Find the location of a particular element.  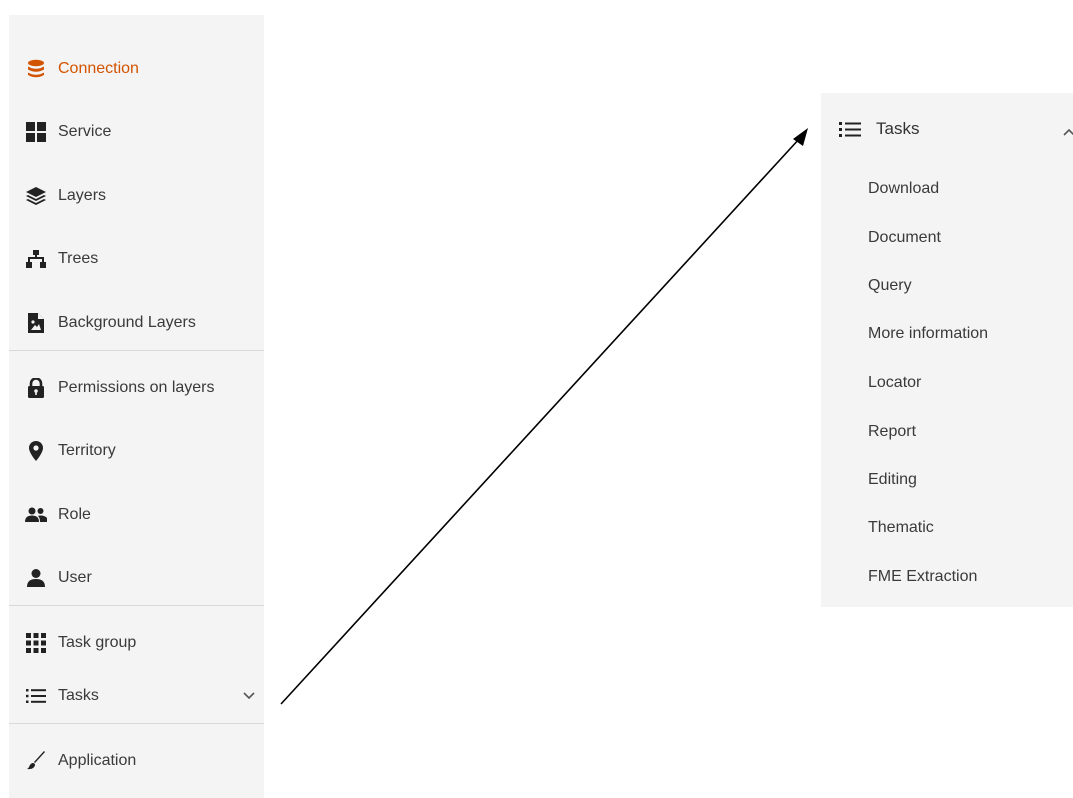

sidebar-item-background-layers: Background Layers is located at coordinates (136, 323).